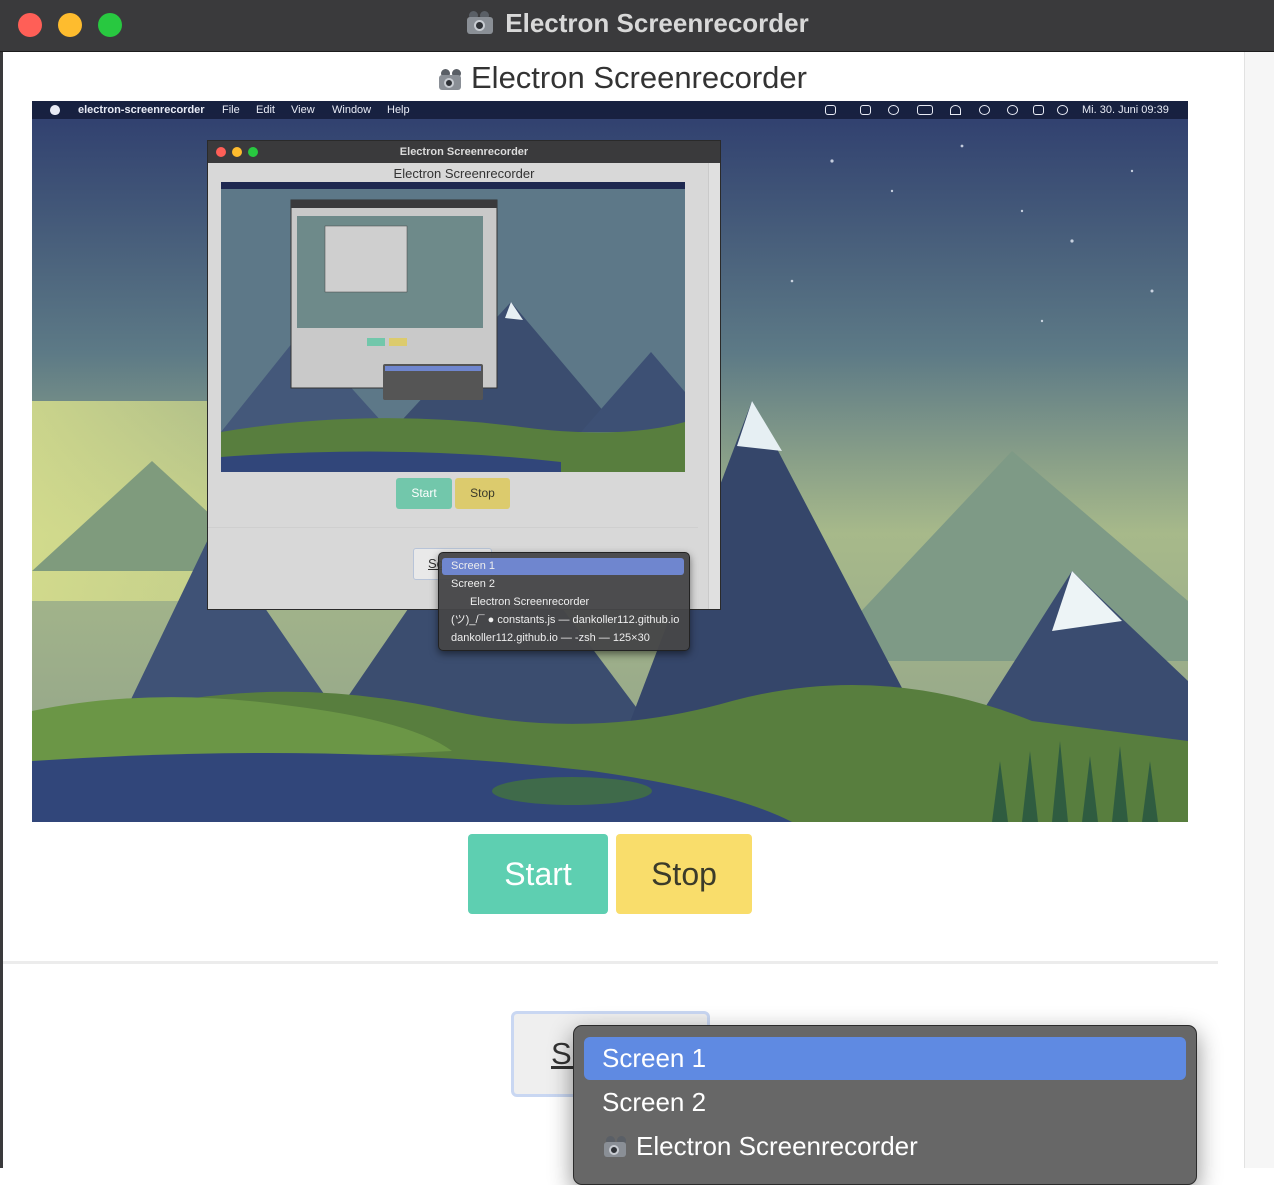 The image size is (1274, 1185). I want to click on source-option-screen-1: Screen 1, so click(885, 1058).